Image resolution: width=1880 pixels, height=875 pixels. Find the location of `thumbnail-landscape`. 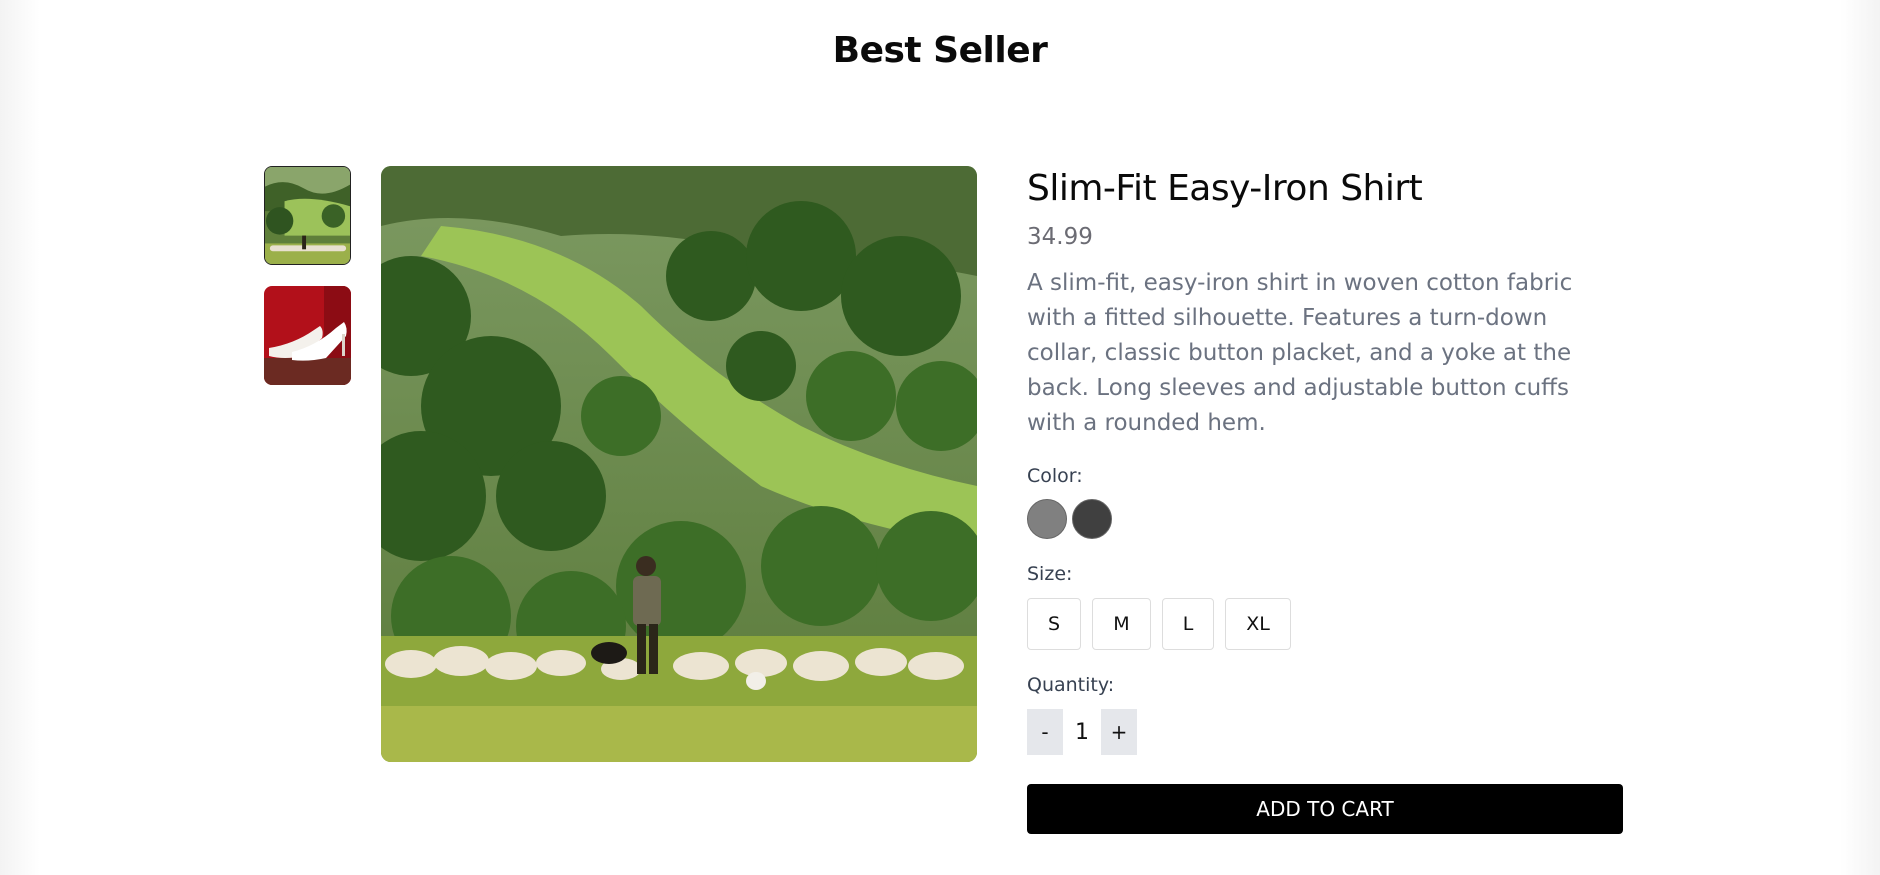

thumbnail-landscape is located at coordinates (307, 215).